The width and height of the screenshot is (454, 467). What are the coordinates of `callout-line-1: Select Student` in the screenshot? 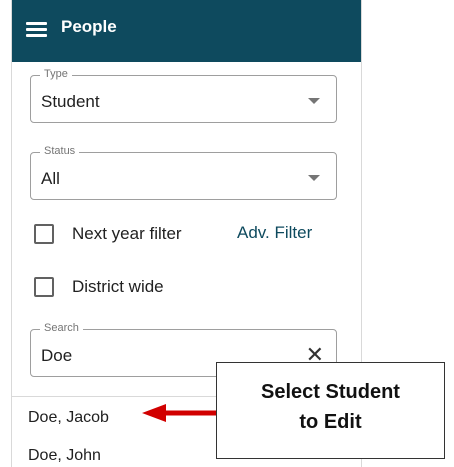 It's located at (330, 392).